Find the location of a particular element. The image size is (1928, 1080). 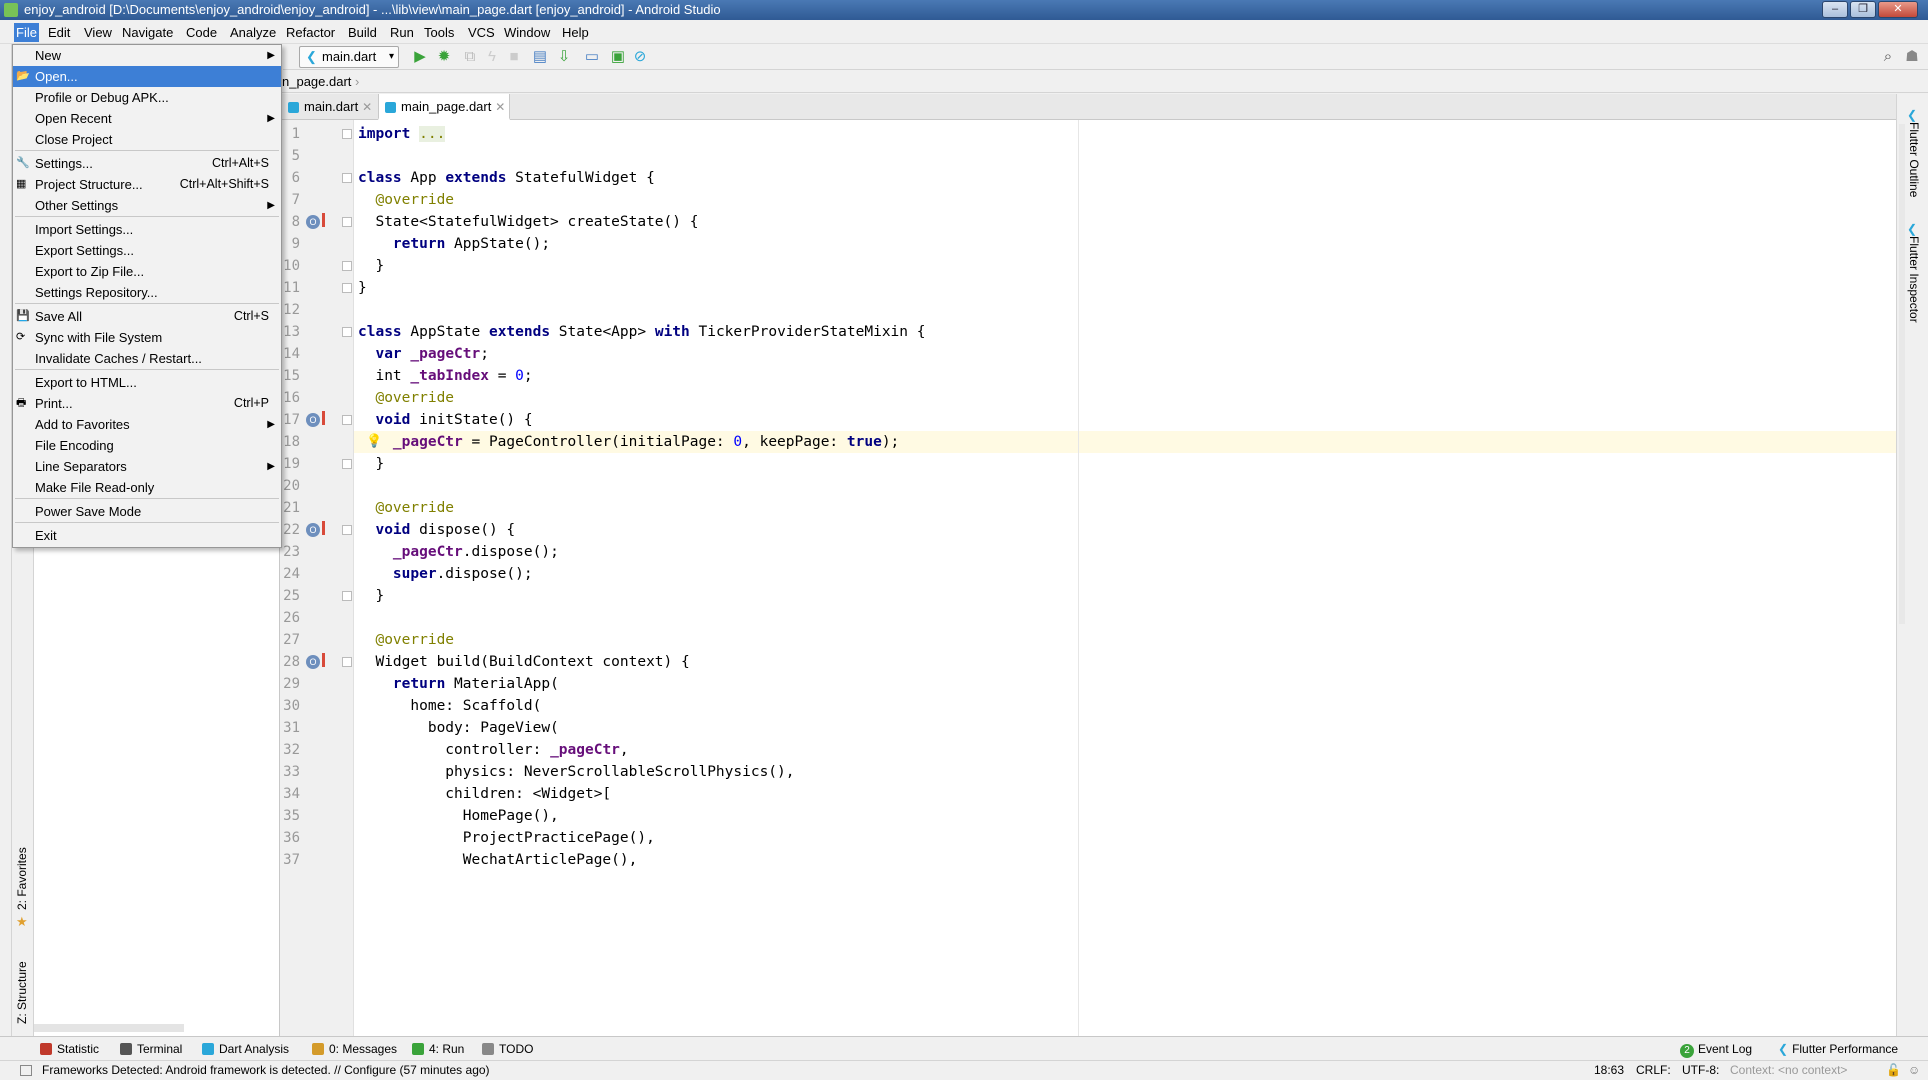

file-encoding: UTF-8: is located at coordinates (1700, 1070).